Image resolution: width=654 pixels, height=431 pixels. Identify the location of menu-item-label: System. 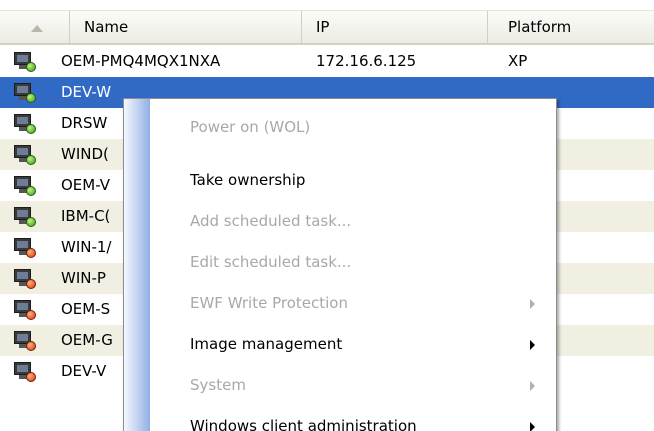
(218, 385).